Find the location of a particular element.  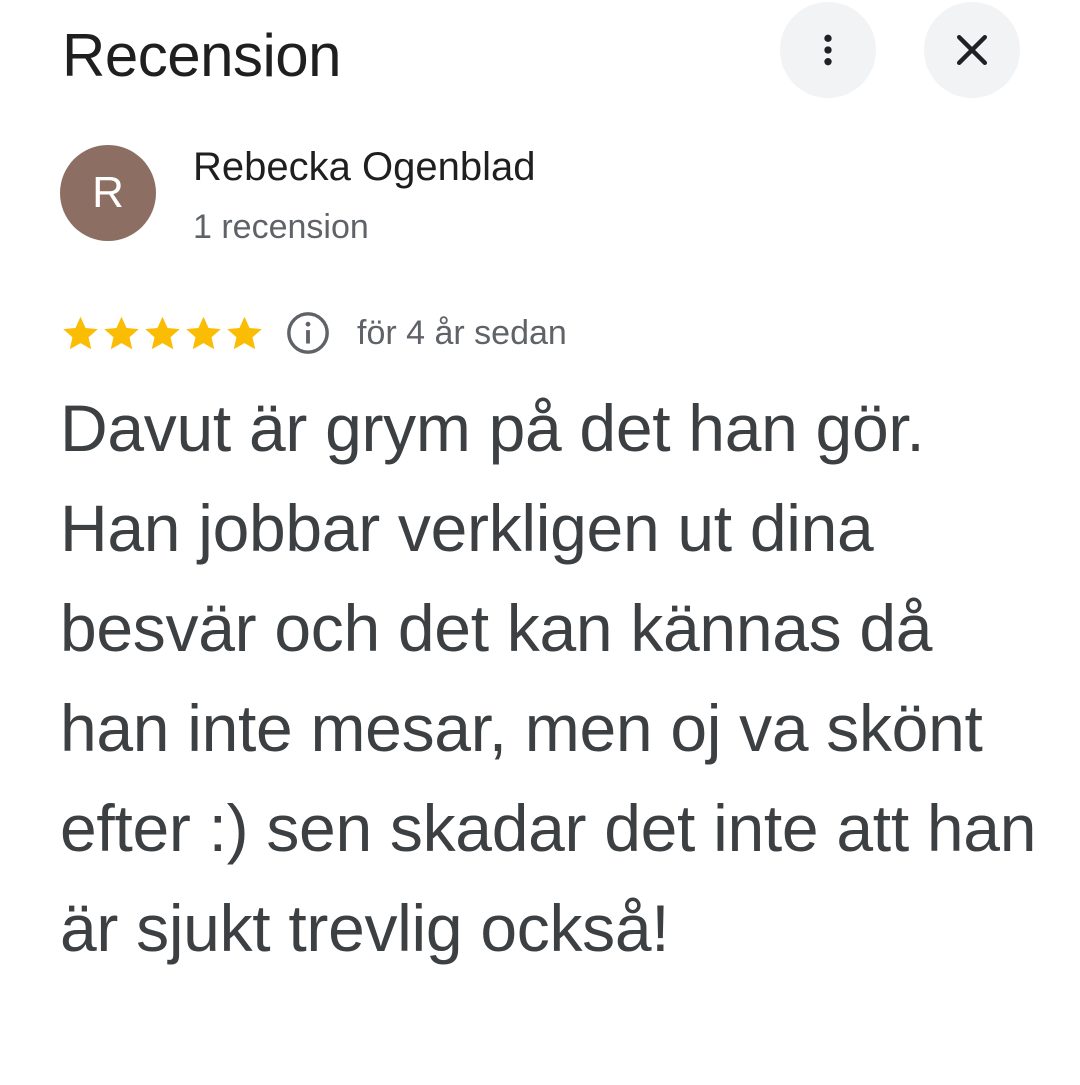

close-button is located at coordinates (972, 50).